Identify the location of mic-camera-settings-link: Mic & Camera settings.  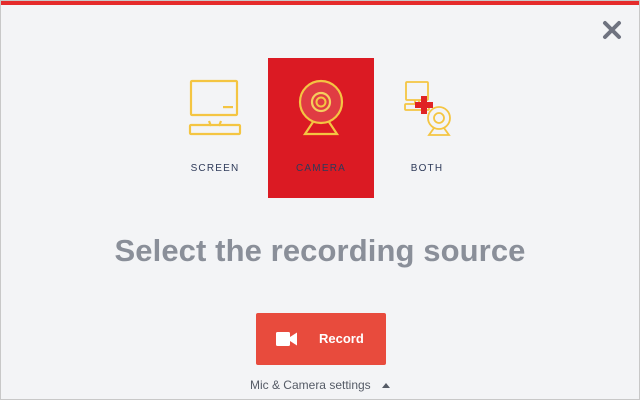
(320, 385).